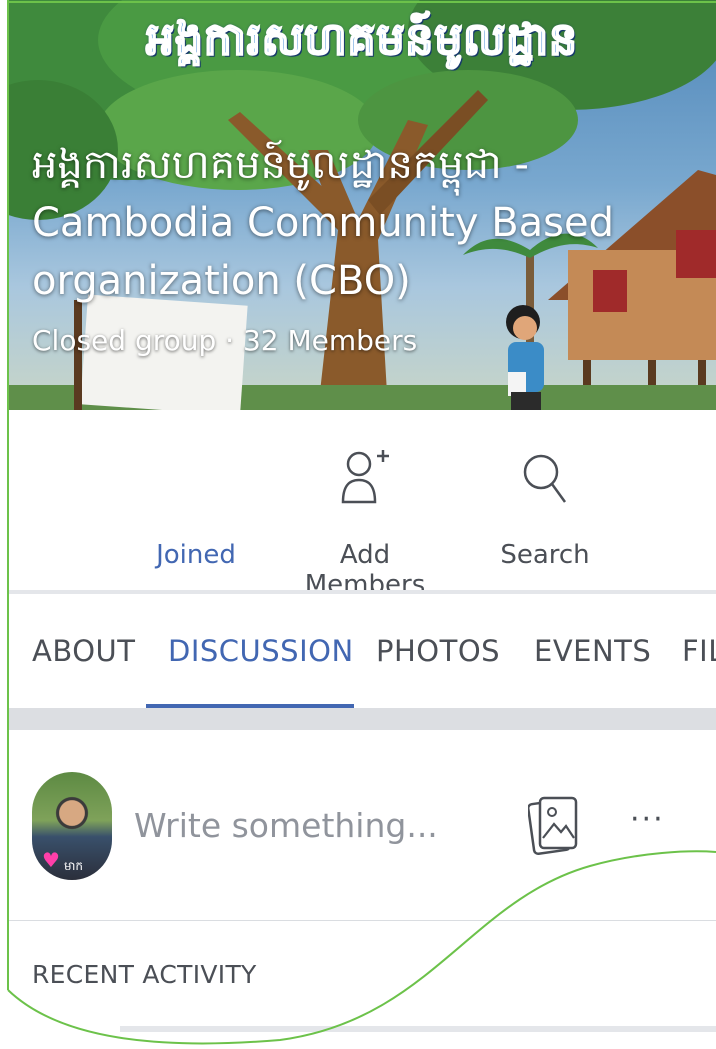  Describe the element at coordinates (545, 478) in the screenshot. I see `magnifier-icon` at that location.